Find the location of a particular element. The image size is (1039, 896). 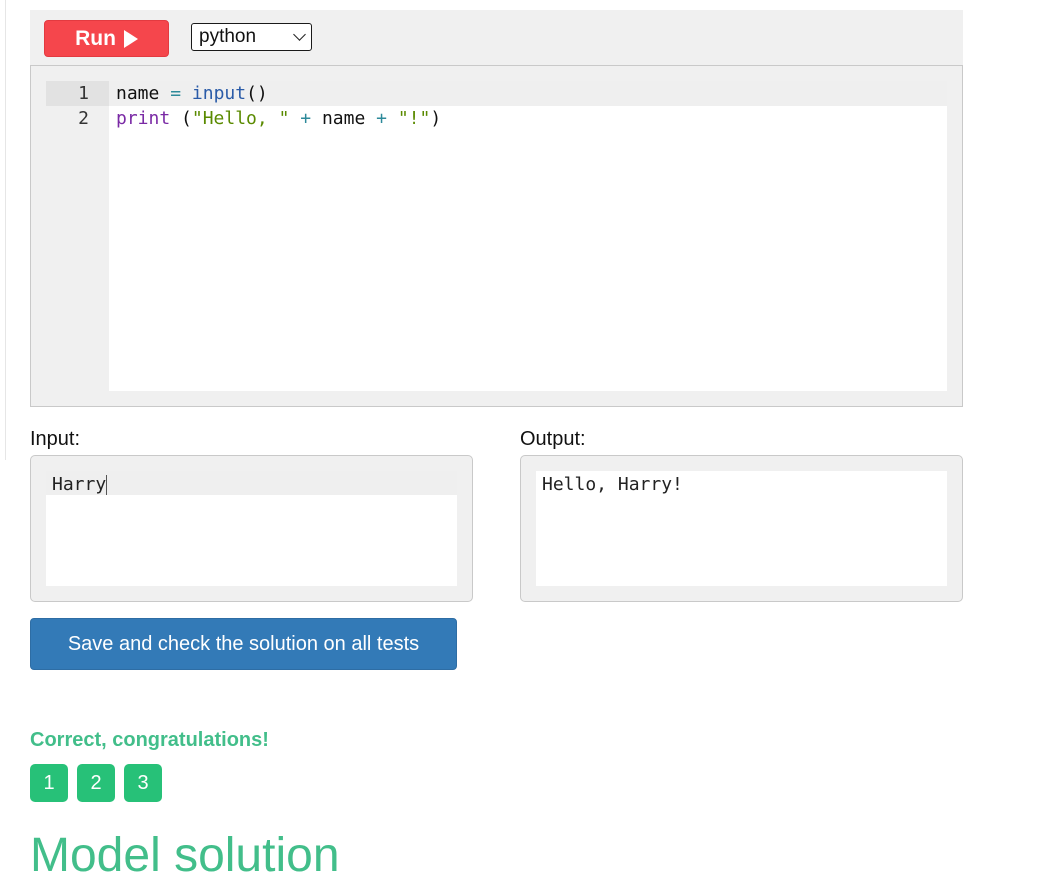

run-button: Run is located at coordinates (106, 38).